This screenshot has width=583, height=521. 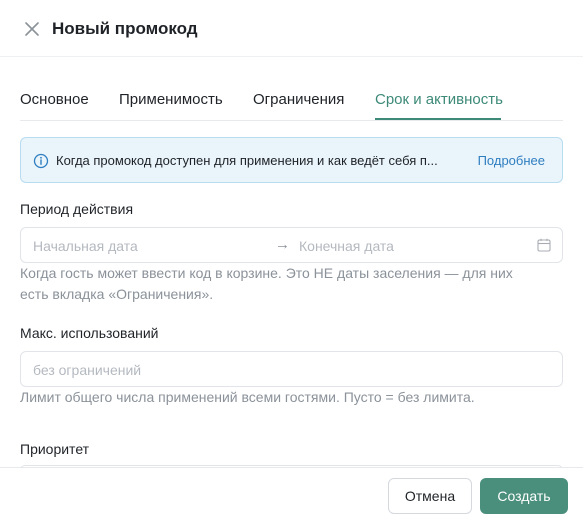 I want to click on info-circle-icon, so click(x=41, y=161).